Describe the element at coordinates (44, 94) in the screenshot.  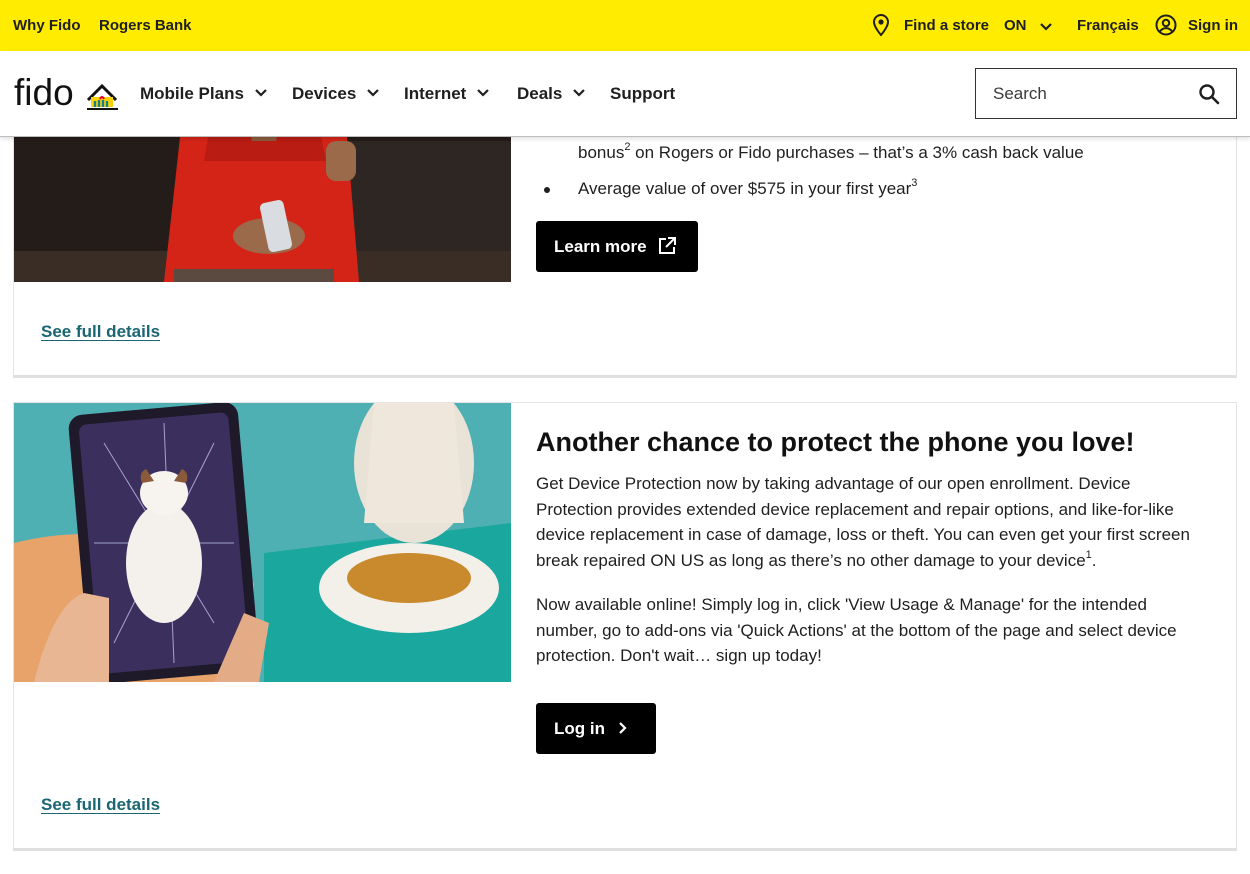
I see `logo-text: fido` at that location.